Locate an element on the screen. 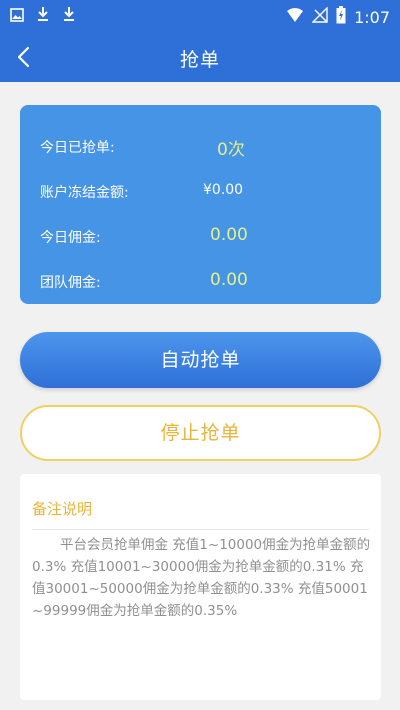 Image resolution: width=400 pixels, height=710 pixels. status-bar-system: 1:07 is located at coordinates (338, 17).